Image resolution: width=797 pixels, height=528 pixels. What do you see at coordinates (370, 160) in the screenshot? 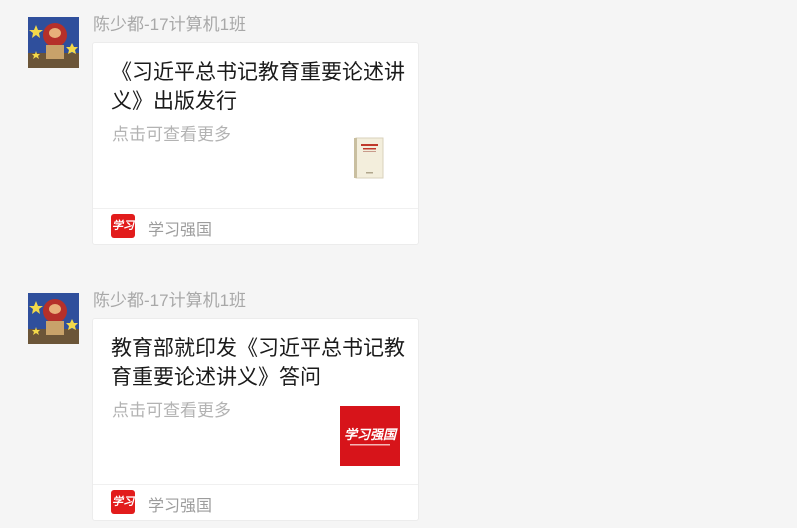
I see `book-cover-thumbnail` at bounding box center [370, 160].